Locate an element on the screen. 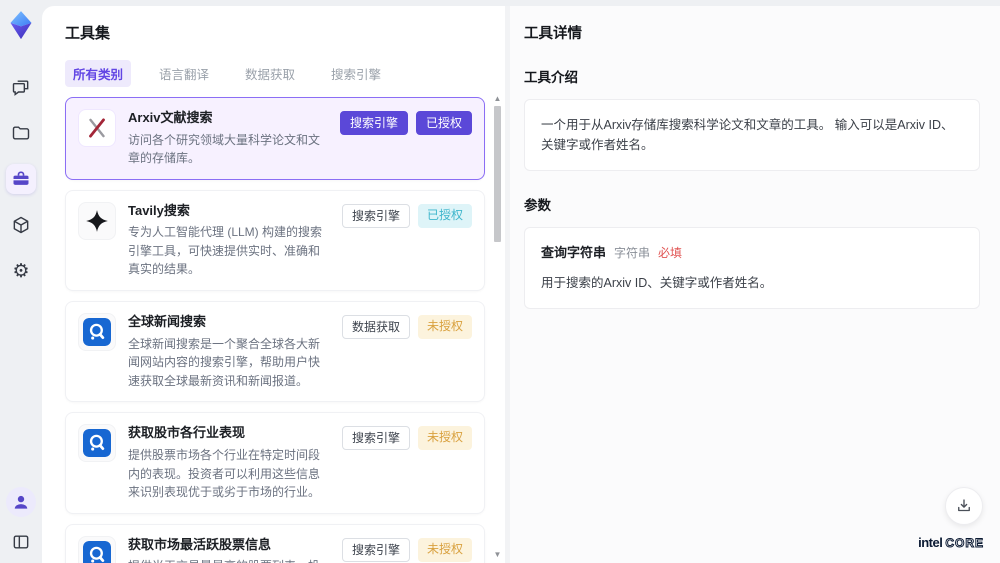 This screenshot has width=1000, height=563. toolbox-icon is located at coordinates (21, 178).